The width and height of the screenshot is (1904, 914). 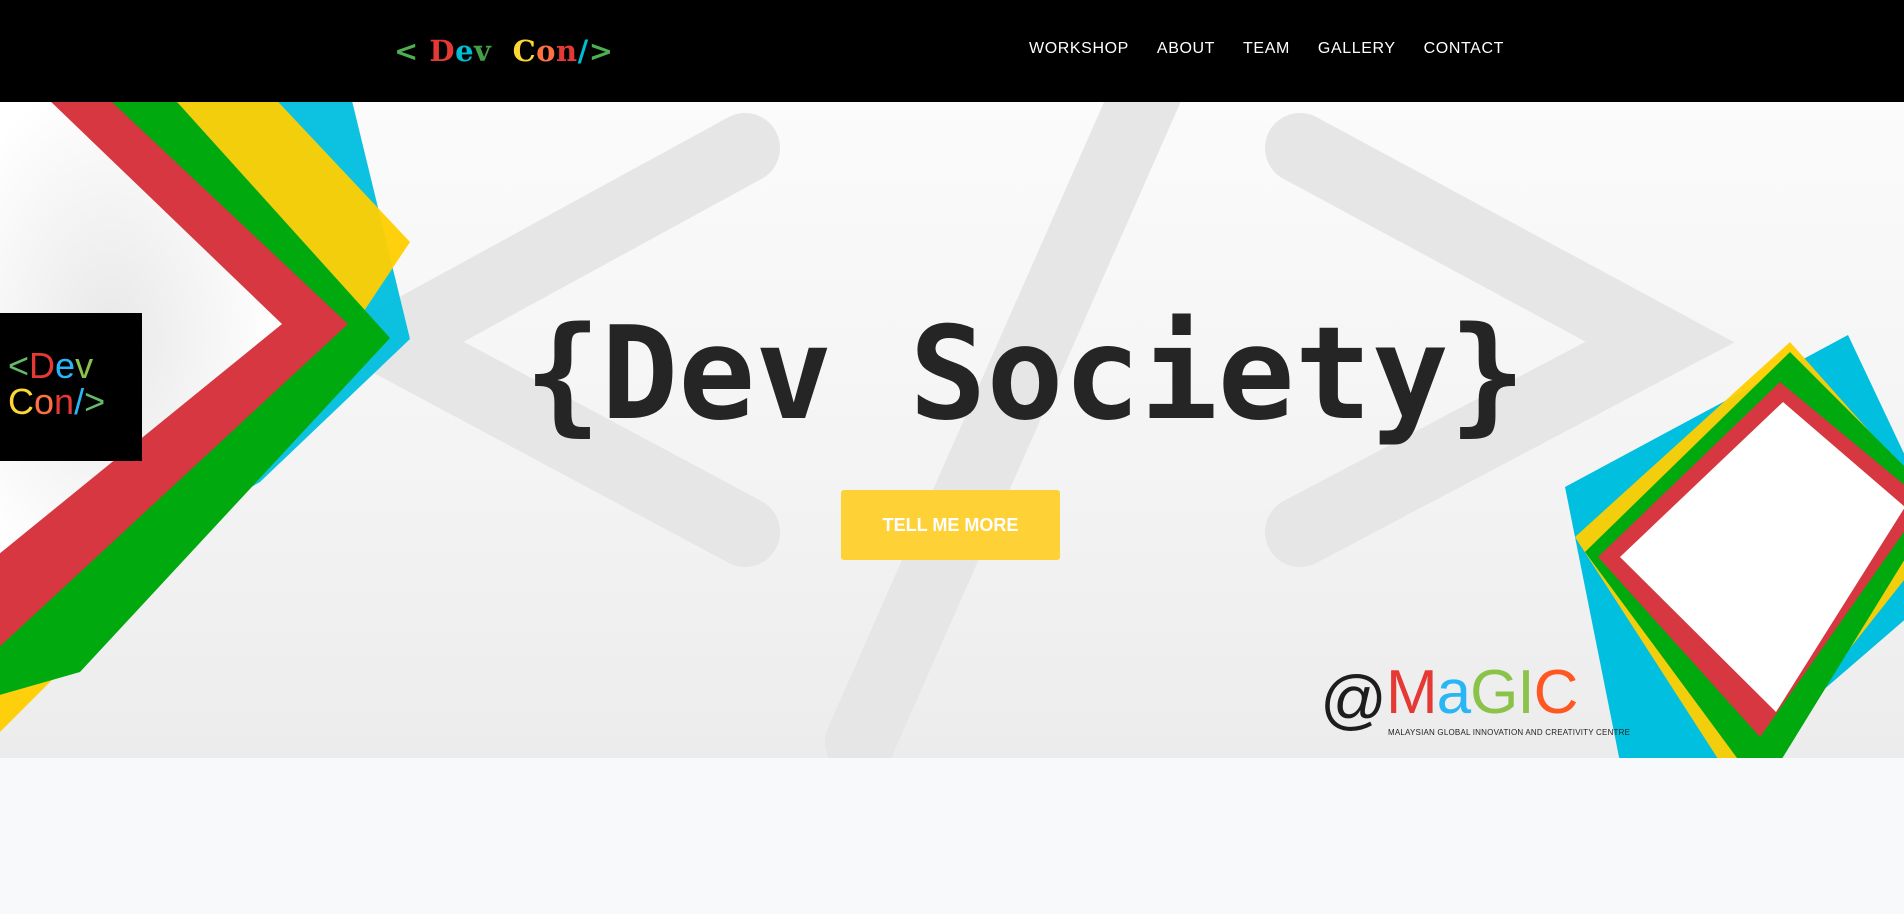 I want to click on nav-item-about: ABOUT, so click(x=1200, y=49).